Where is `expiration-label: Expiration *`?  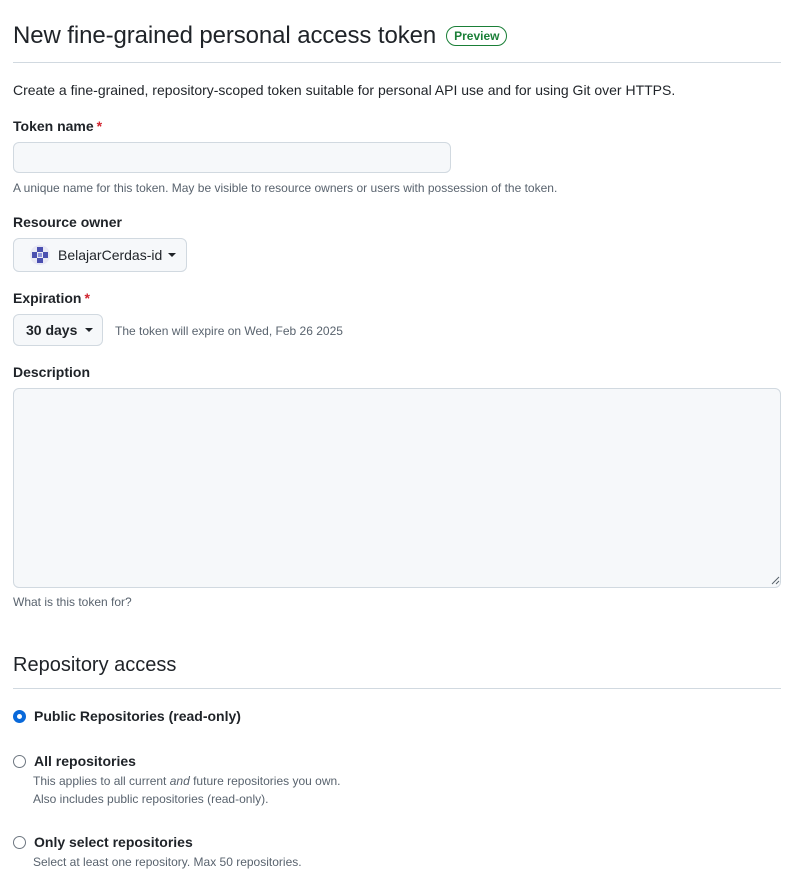
expiration-label: Expiration * is located at coordinates (51, 298).